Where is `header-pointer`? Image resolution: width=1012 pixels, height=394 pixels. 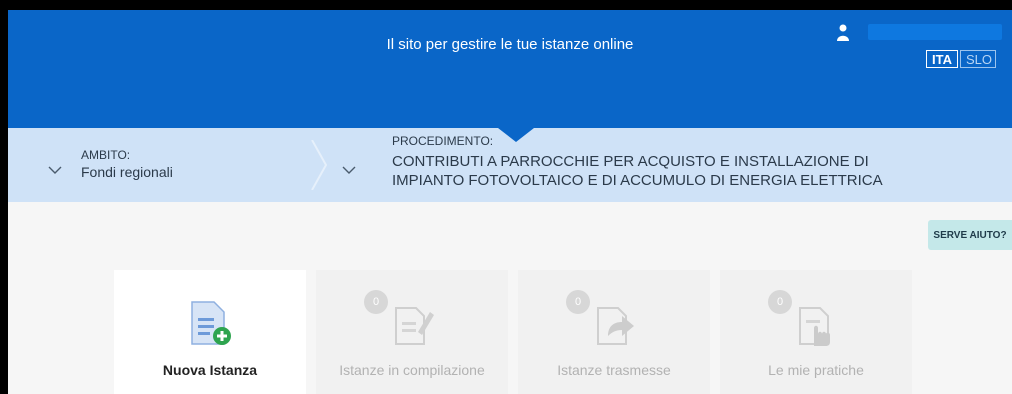
header-pointer is located at coordinates (516, 135).